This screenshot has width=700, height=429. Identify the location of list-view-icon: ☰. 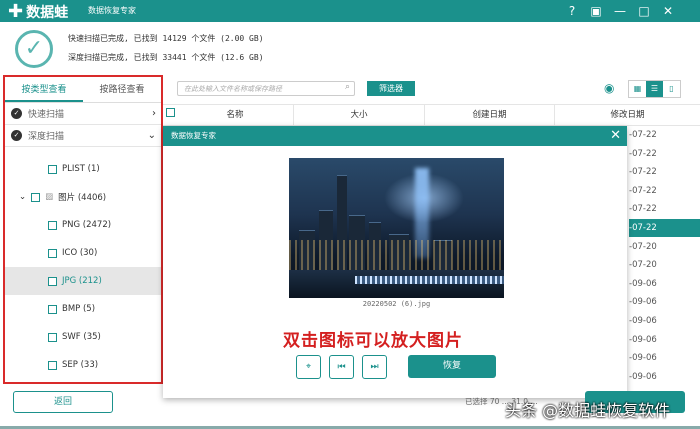
(654, 89).